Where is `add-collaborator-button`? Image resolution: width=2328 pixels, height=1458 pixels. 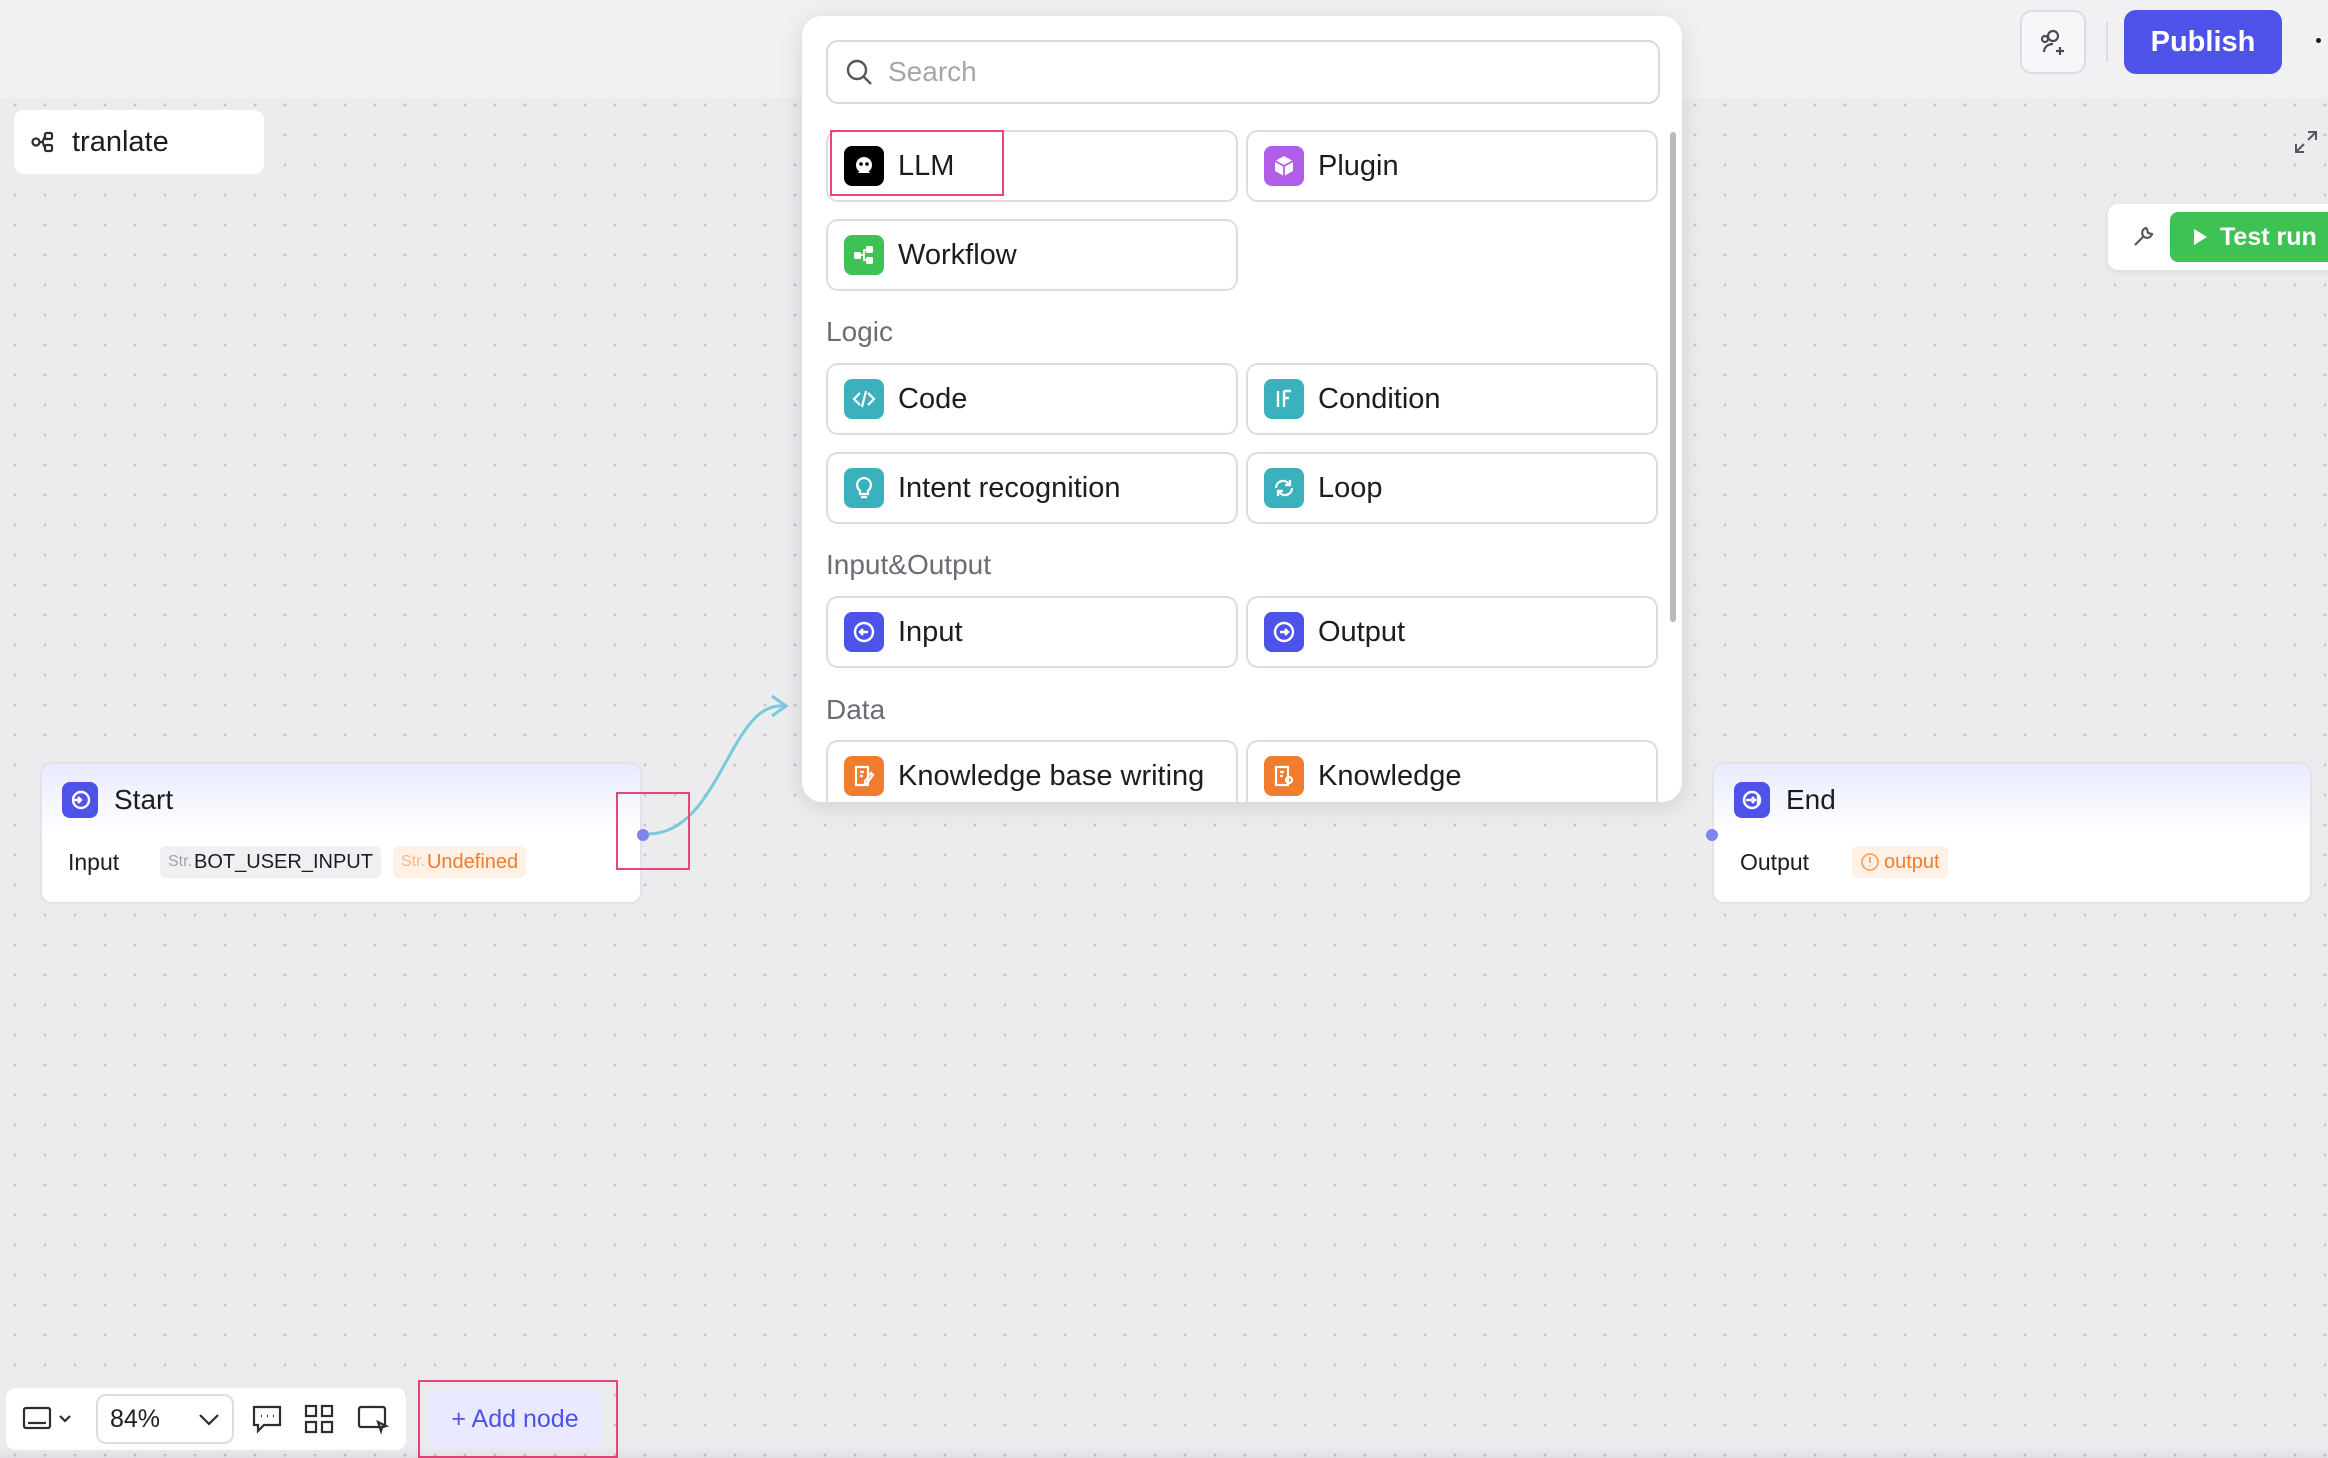
add-collaborator-button is located at coordinates (2053, 42).